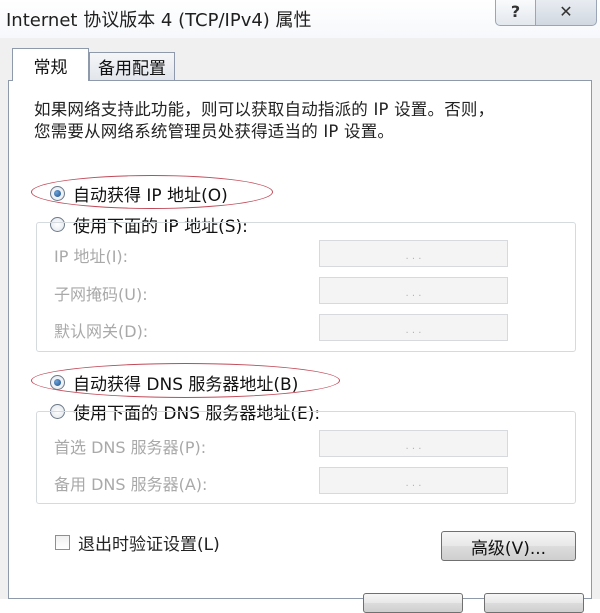 The image size is (600, 613). I want to click on preferred-dns-dots: . . ., so click(413, 446).